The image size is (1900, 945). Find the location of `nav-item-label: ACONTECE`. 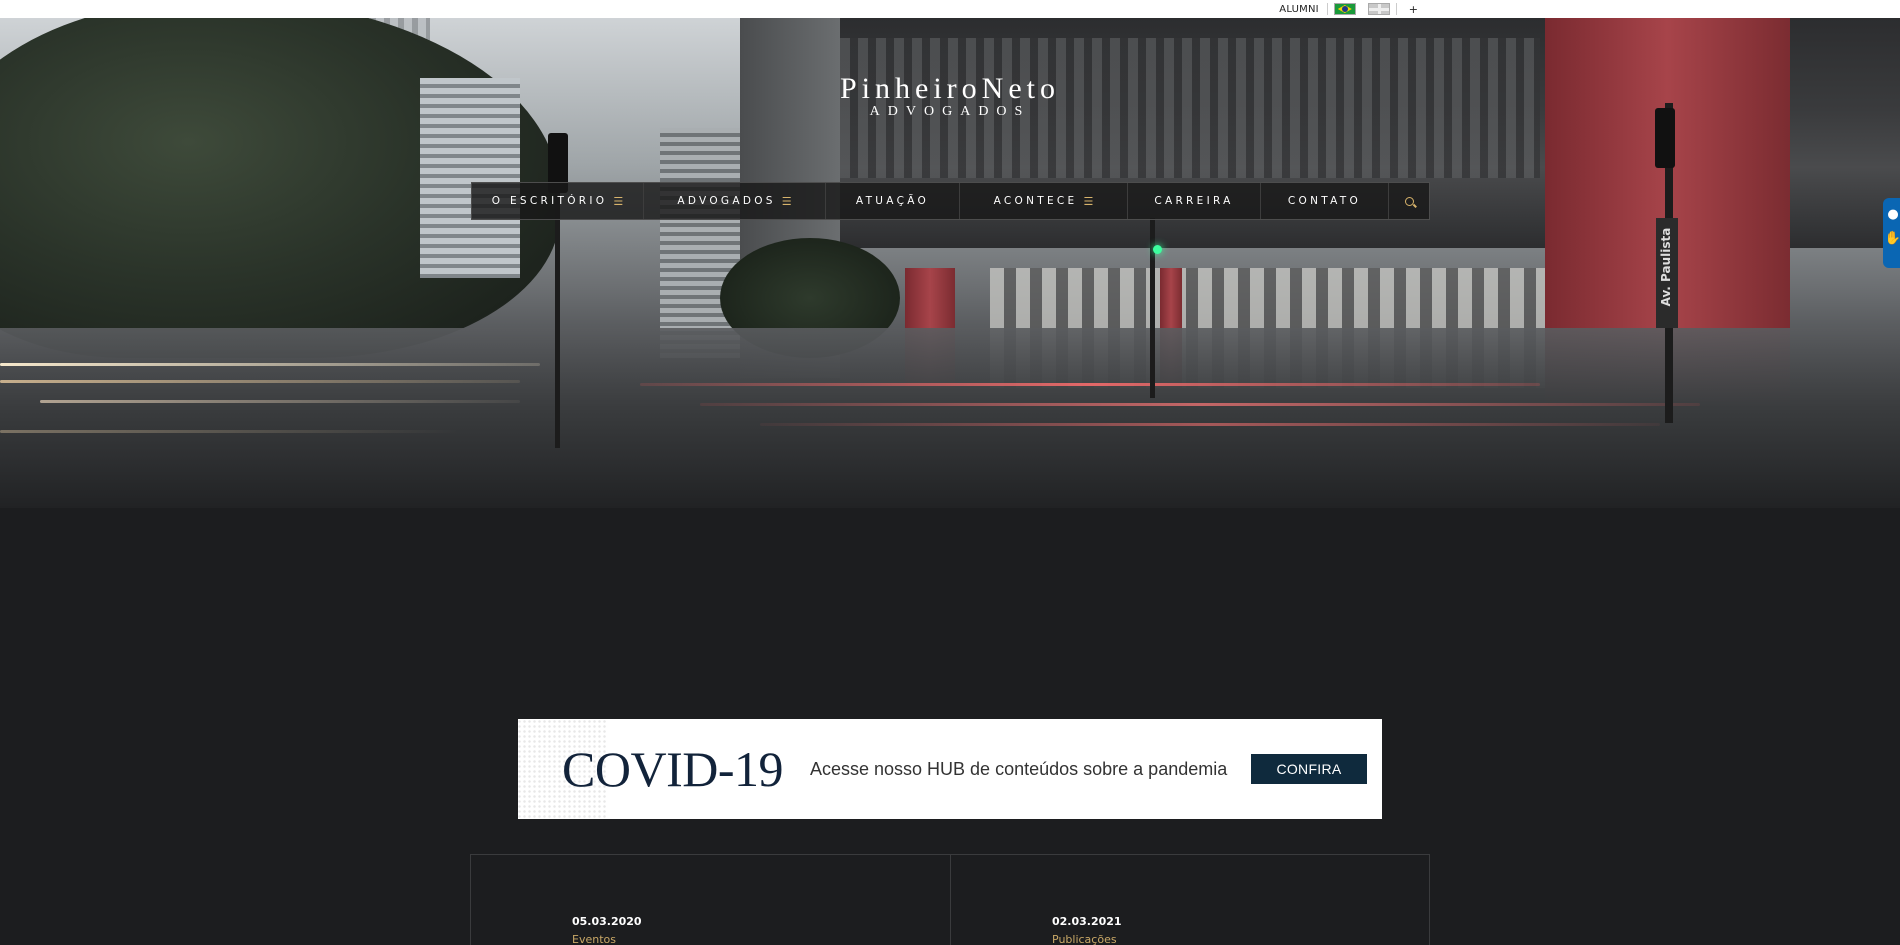

nav-item-label: ACONTECE is located at coordinates (1035, 201).